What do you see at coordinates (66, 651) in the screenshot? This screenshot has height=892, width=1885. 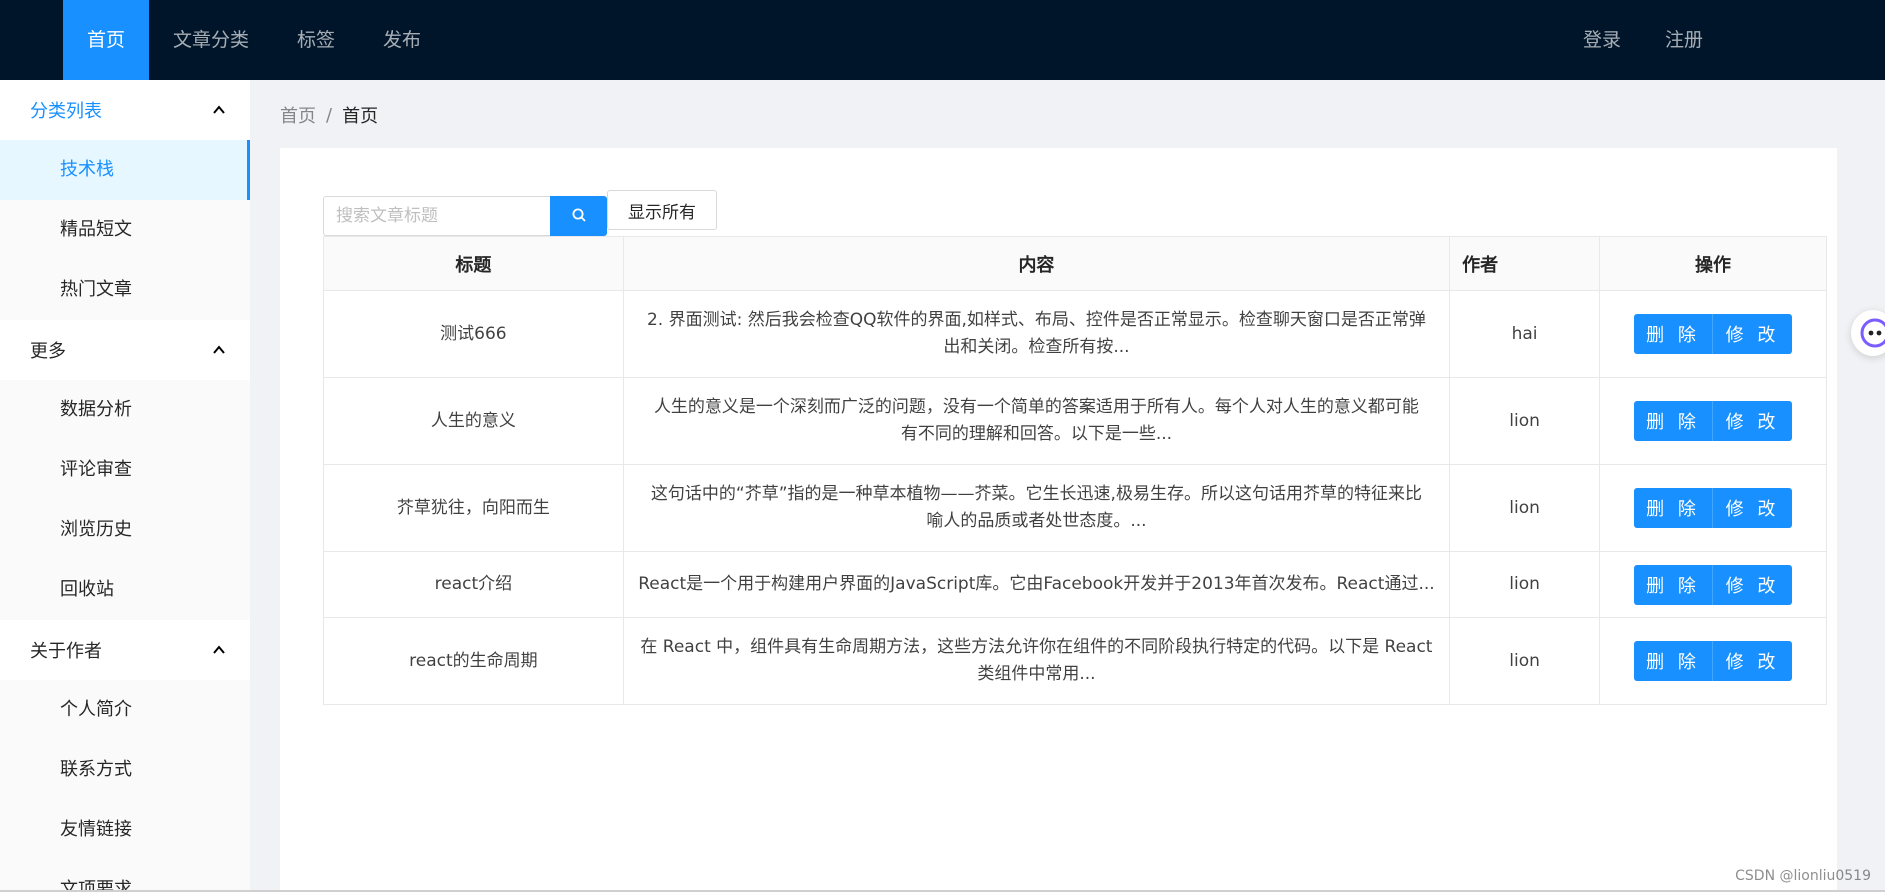 I see `submenu-title: 关于作者` at bounding box center [66, 651].